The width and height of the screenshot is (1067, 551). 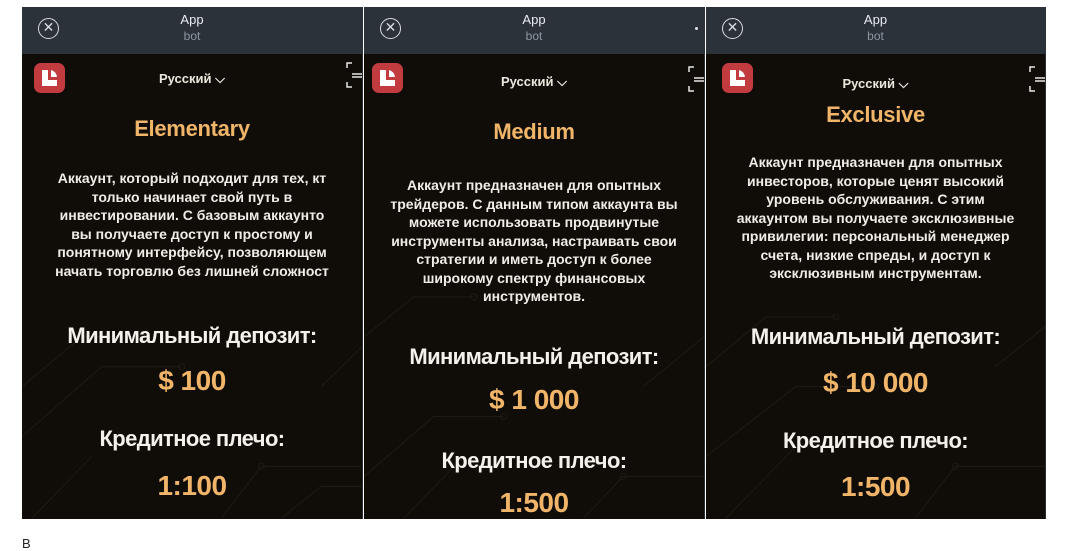 What do you see at coordinates (534, 259) in the screenshot?
I see `description-line: стратегии и иметь доступ к более` at bounding box center [534, 259].